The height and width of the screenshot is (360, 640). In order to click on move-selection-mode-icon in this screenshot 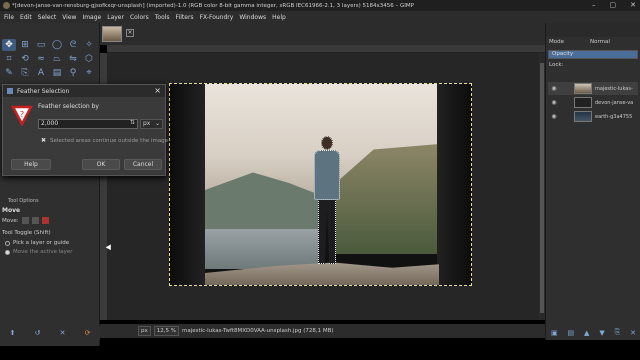, I will do `click(35, 220)`.